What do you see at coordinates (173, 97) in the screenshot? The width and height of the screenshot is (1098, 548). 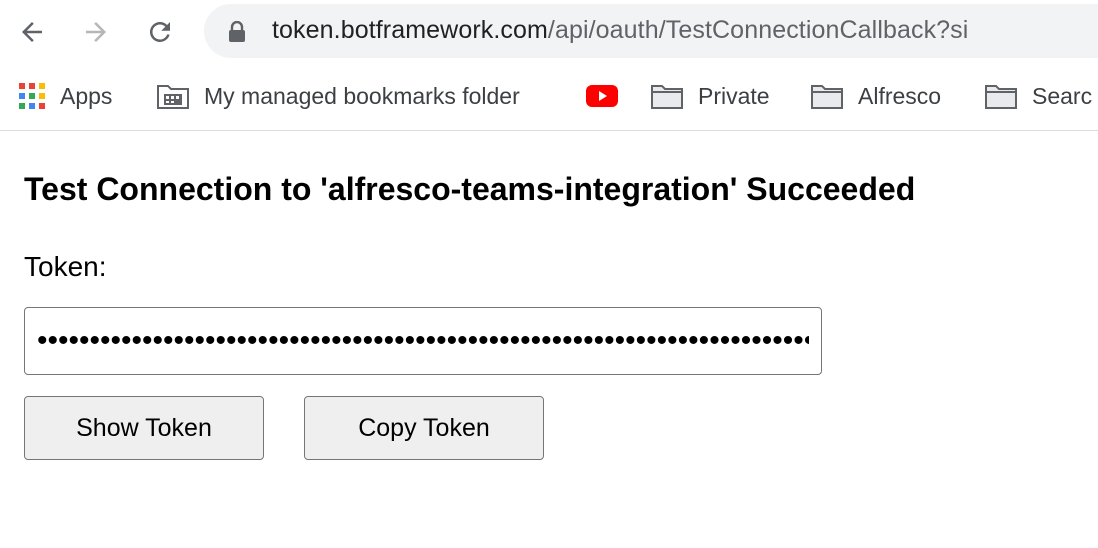 I see `managed-folder-icon` at bounding box center [173, 97].